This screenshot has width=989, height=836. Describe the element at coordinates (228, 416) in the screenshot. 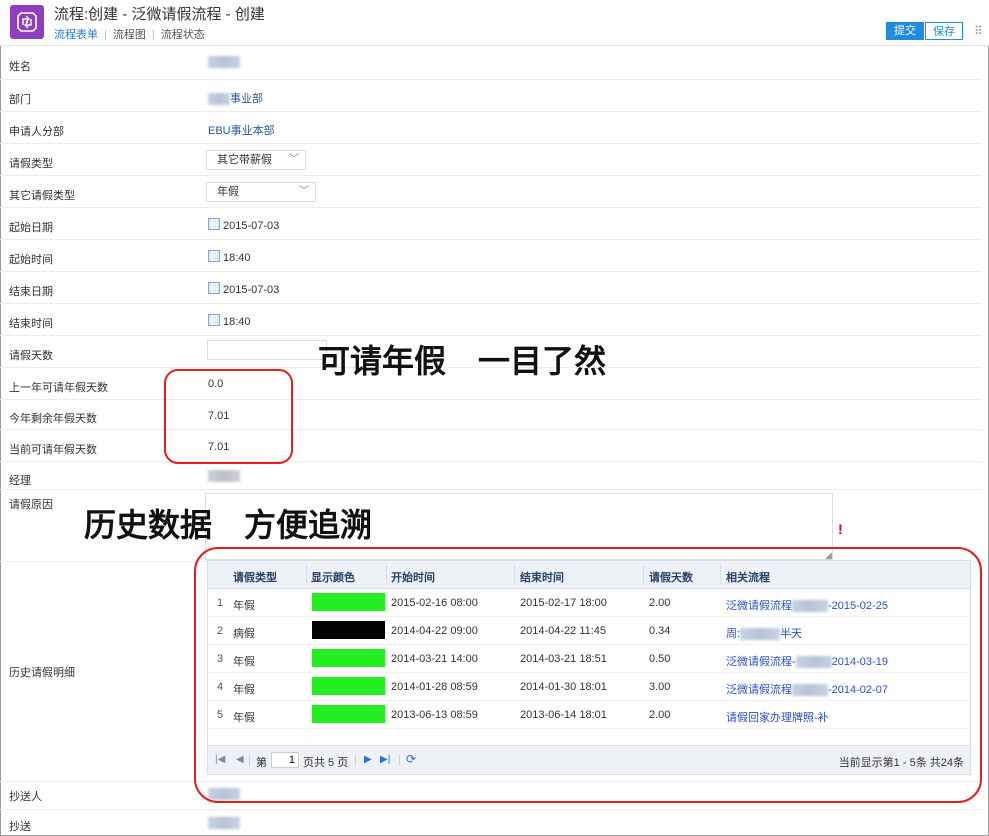

I see `highlight-annual-leave` at that location.